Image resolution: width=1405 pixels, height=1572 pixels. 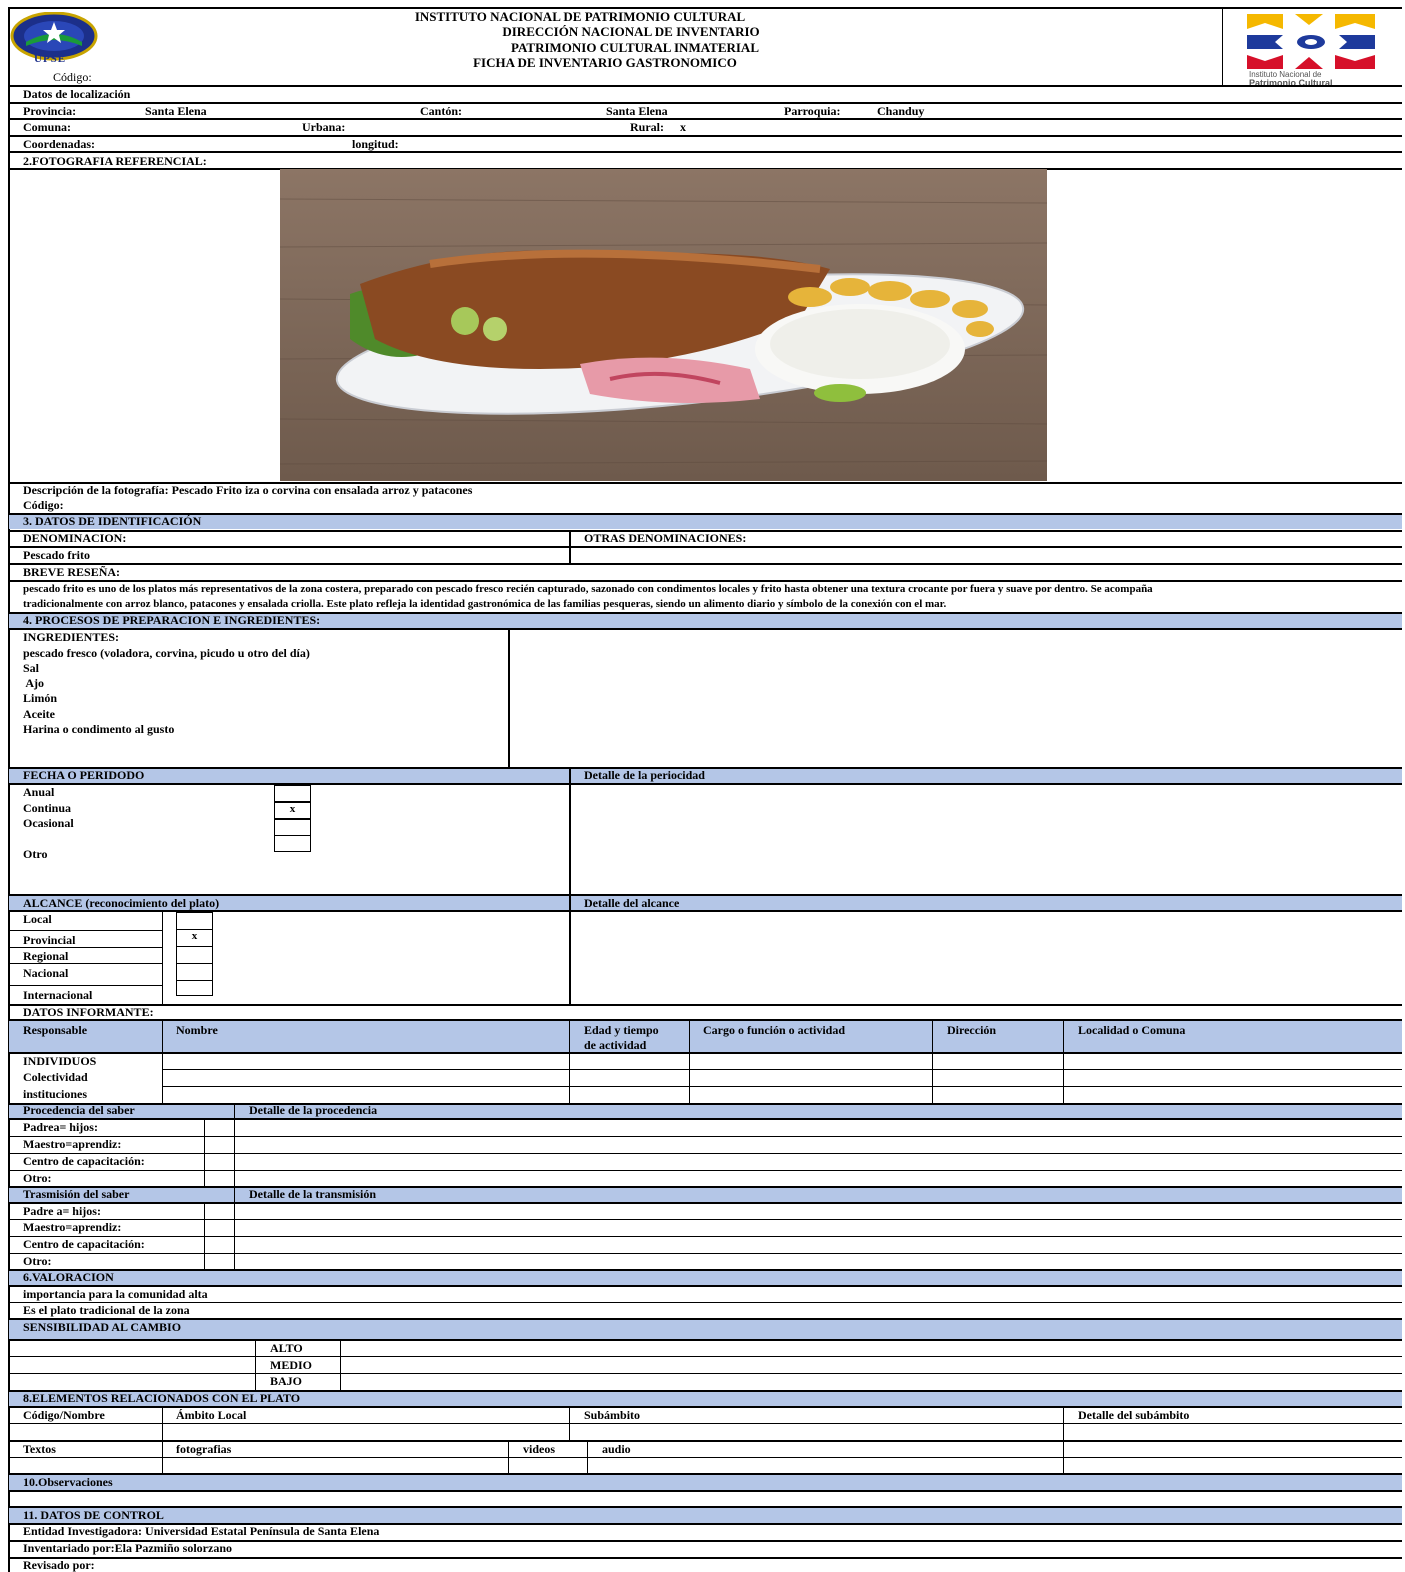 What do you see at coordinates (31, 668) in the screenshot?
I see `ingrediente-item: Sal` at bounding box center [31, 668].